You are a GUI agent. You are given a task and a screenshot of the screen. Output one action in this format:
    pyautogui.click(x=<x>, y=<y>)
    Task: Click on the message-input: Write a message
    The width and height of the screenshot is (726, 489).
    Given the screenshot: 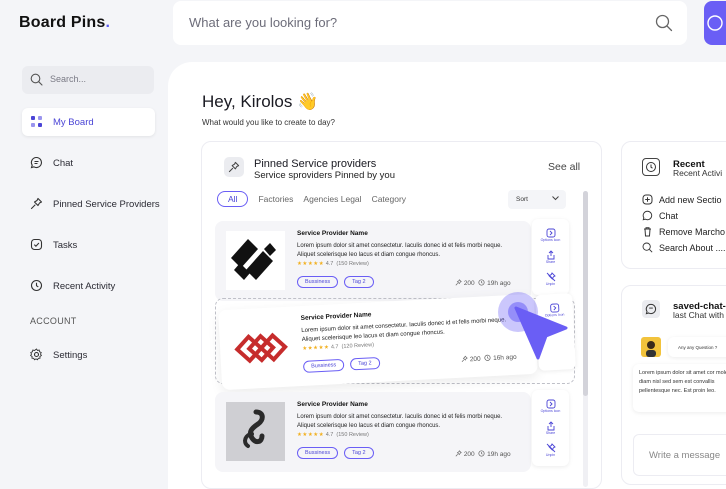 What is the action you would take?
    pyautogui.click(x=679, y=455)
    